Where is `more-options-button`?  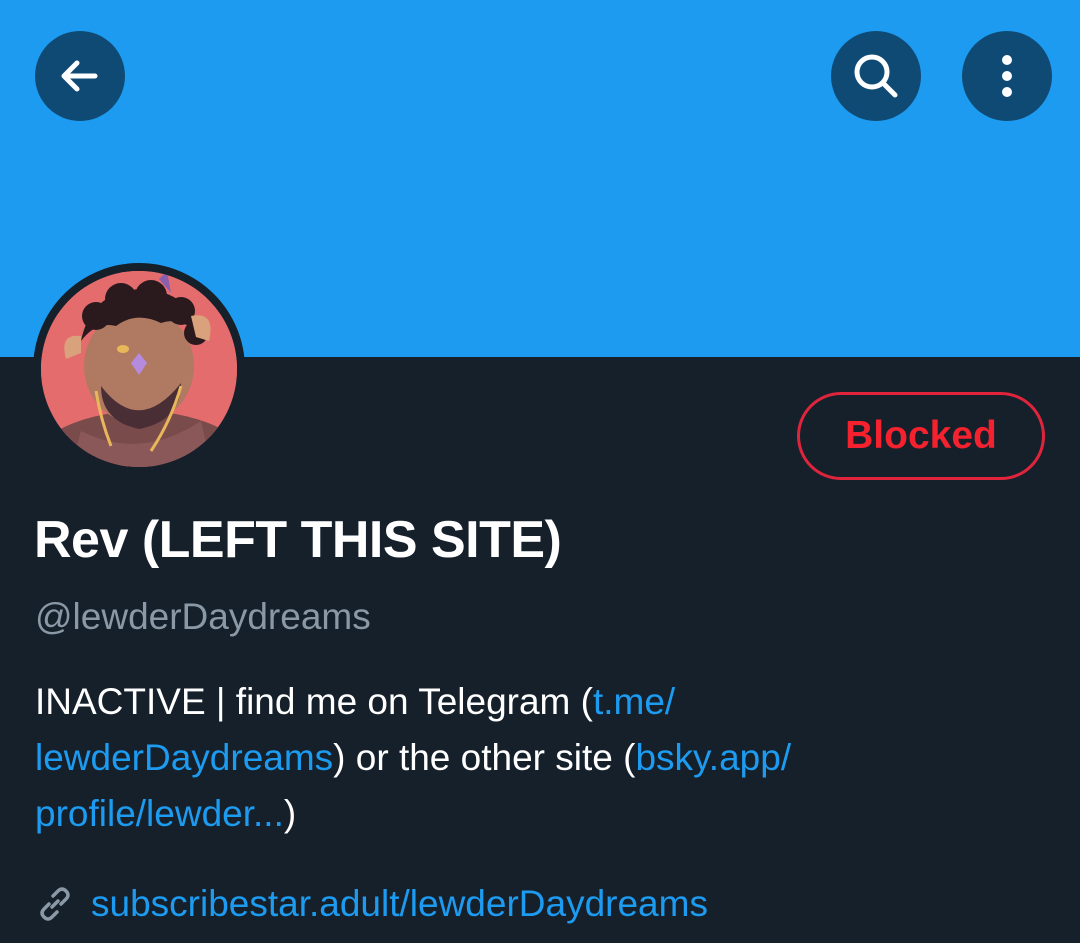 more-options-button is located at coordinates (1007, 76).